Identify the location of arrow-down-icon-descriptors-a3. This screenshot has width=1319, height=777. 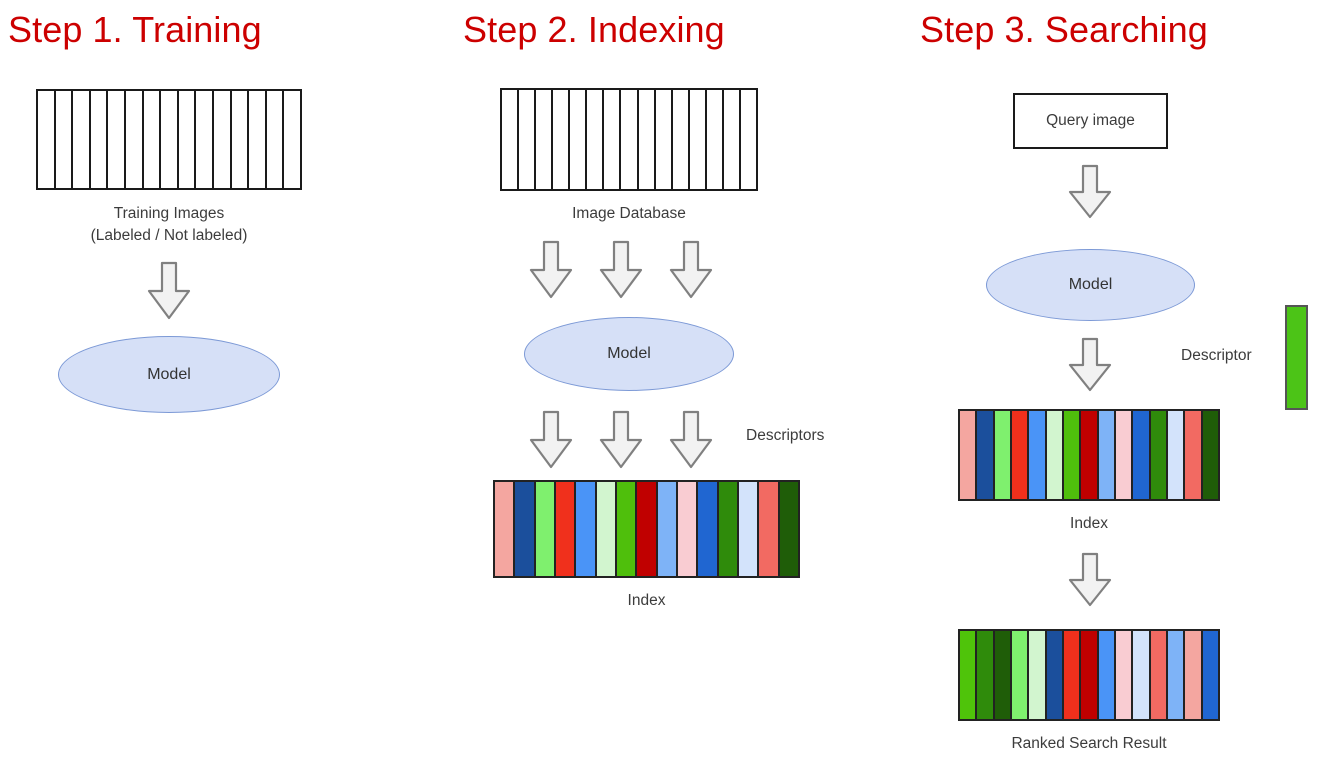
(691, 440).